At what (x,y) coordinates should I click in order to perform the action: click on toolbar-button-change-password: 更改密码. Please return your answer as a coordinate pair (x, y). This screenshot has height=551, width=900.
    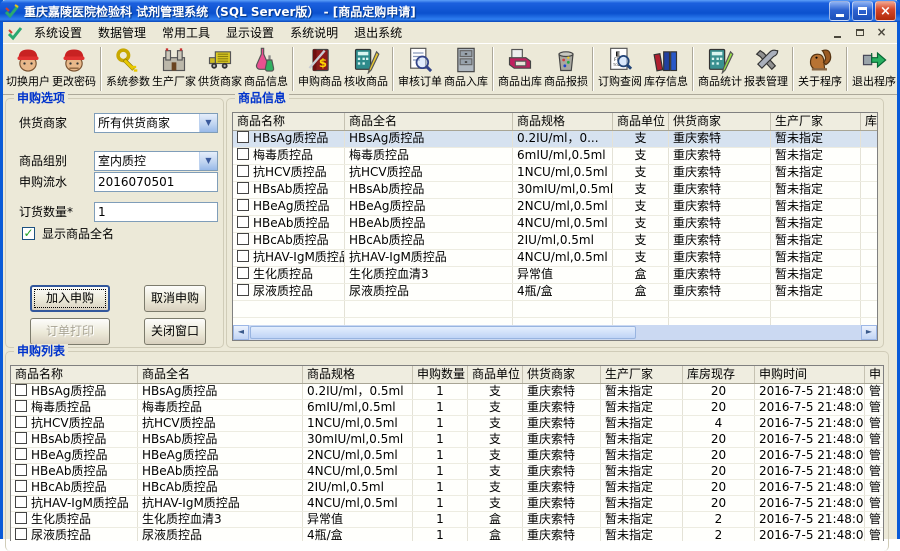
    Looking at the image, I should click on (74, 69).